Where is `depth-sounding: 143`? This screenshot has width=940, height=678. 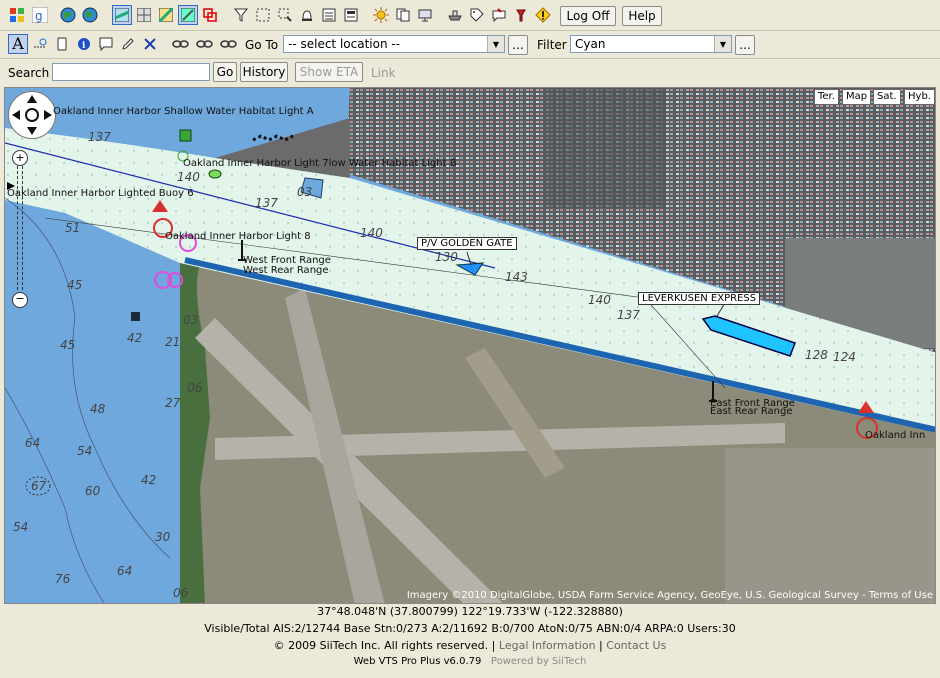
depth-sounding: 143 is located at coordinates (516, 277).